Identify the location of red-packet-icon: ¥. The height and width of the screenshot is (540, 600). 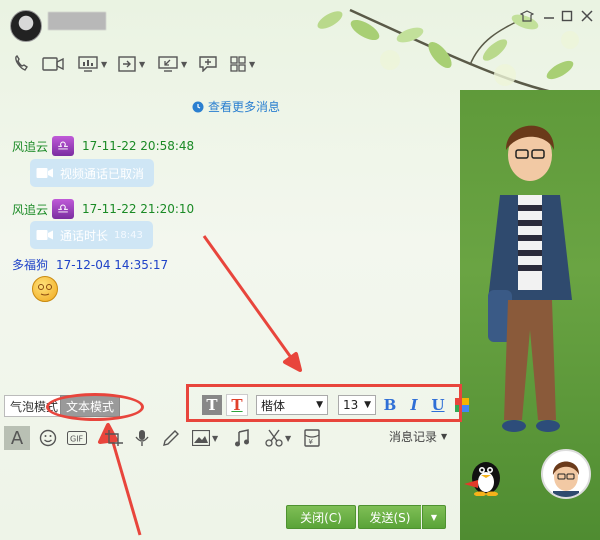
(312, 438).